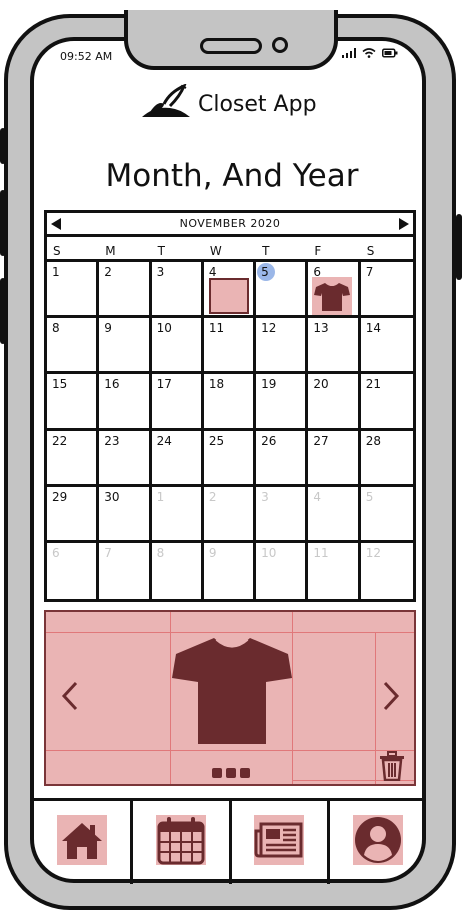 This screenshot has width=464, height=914. I want to click on calendar-day: 12, so click(282, 346).